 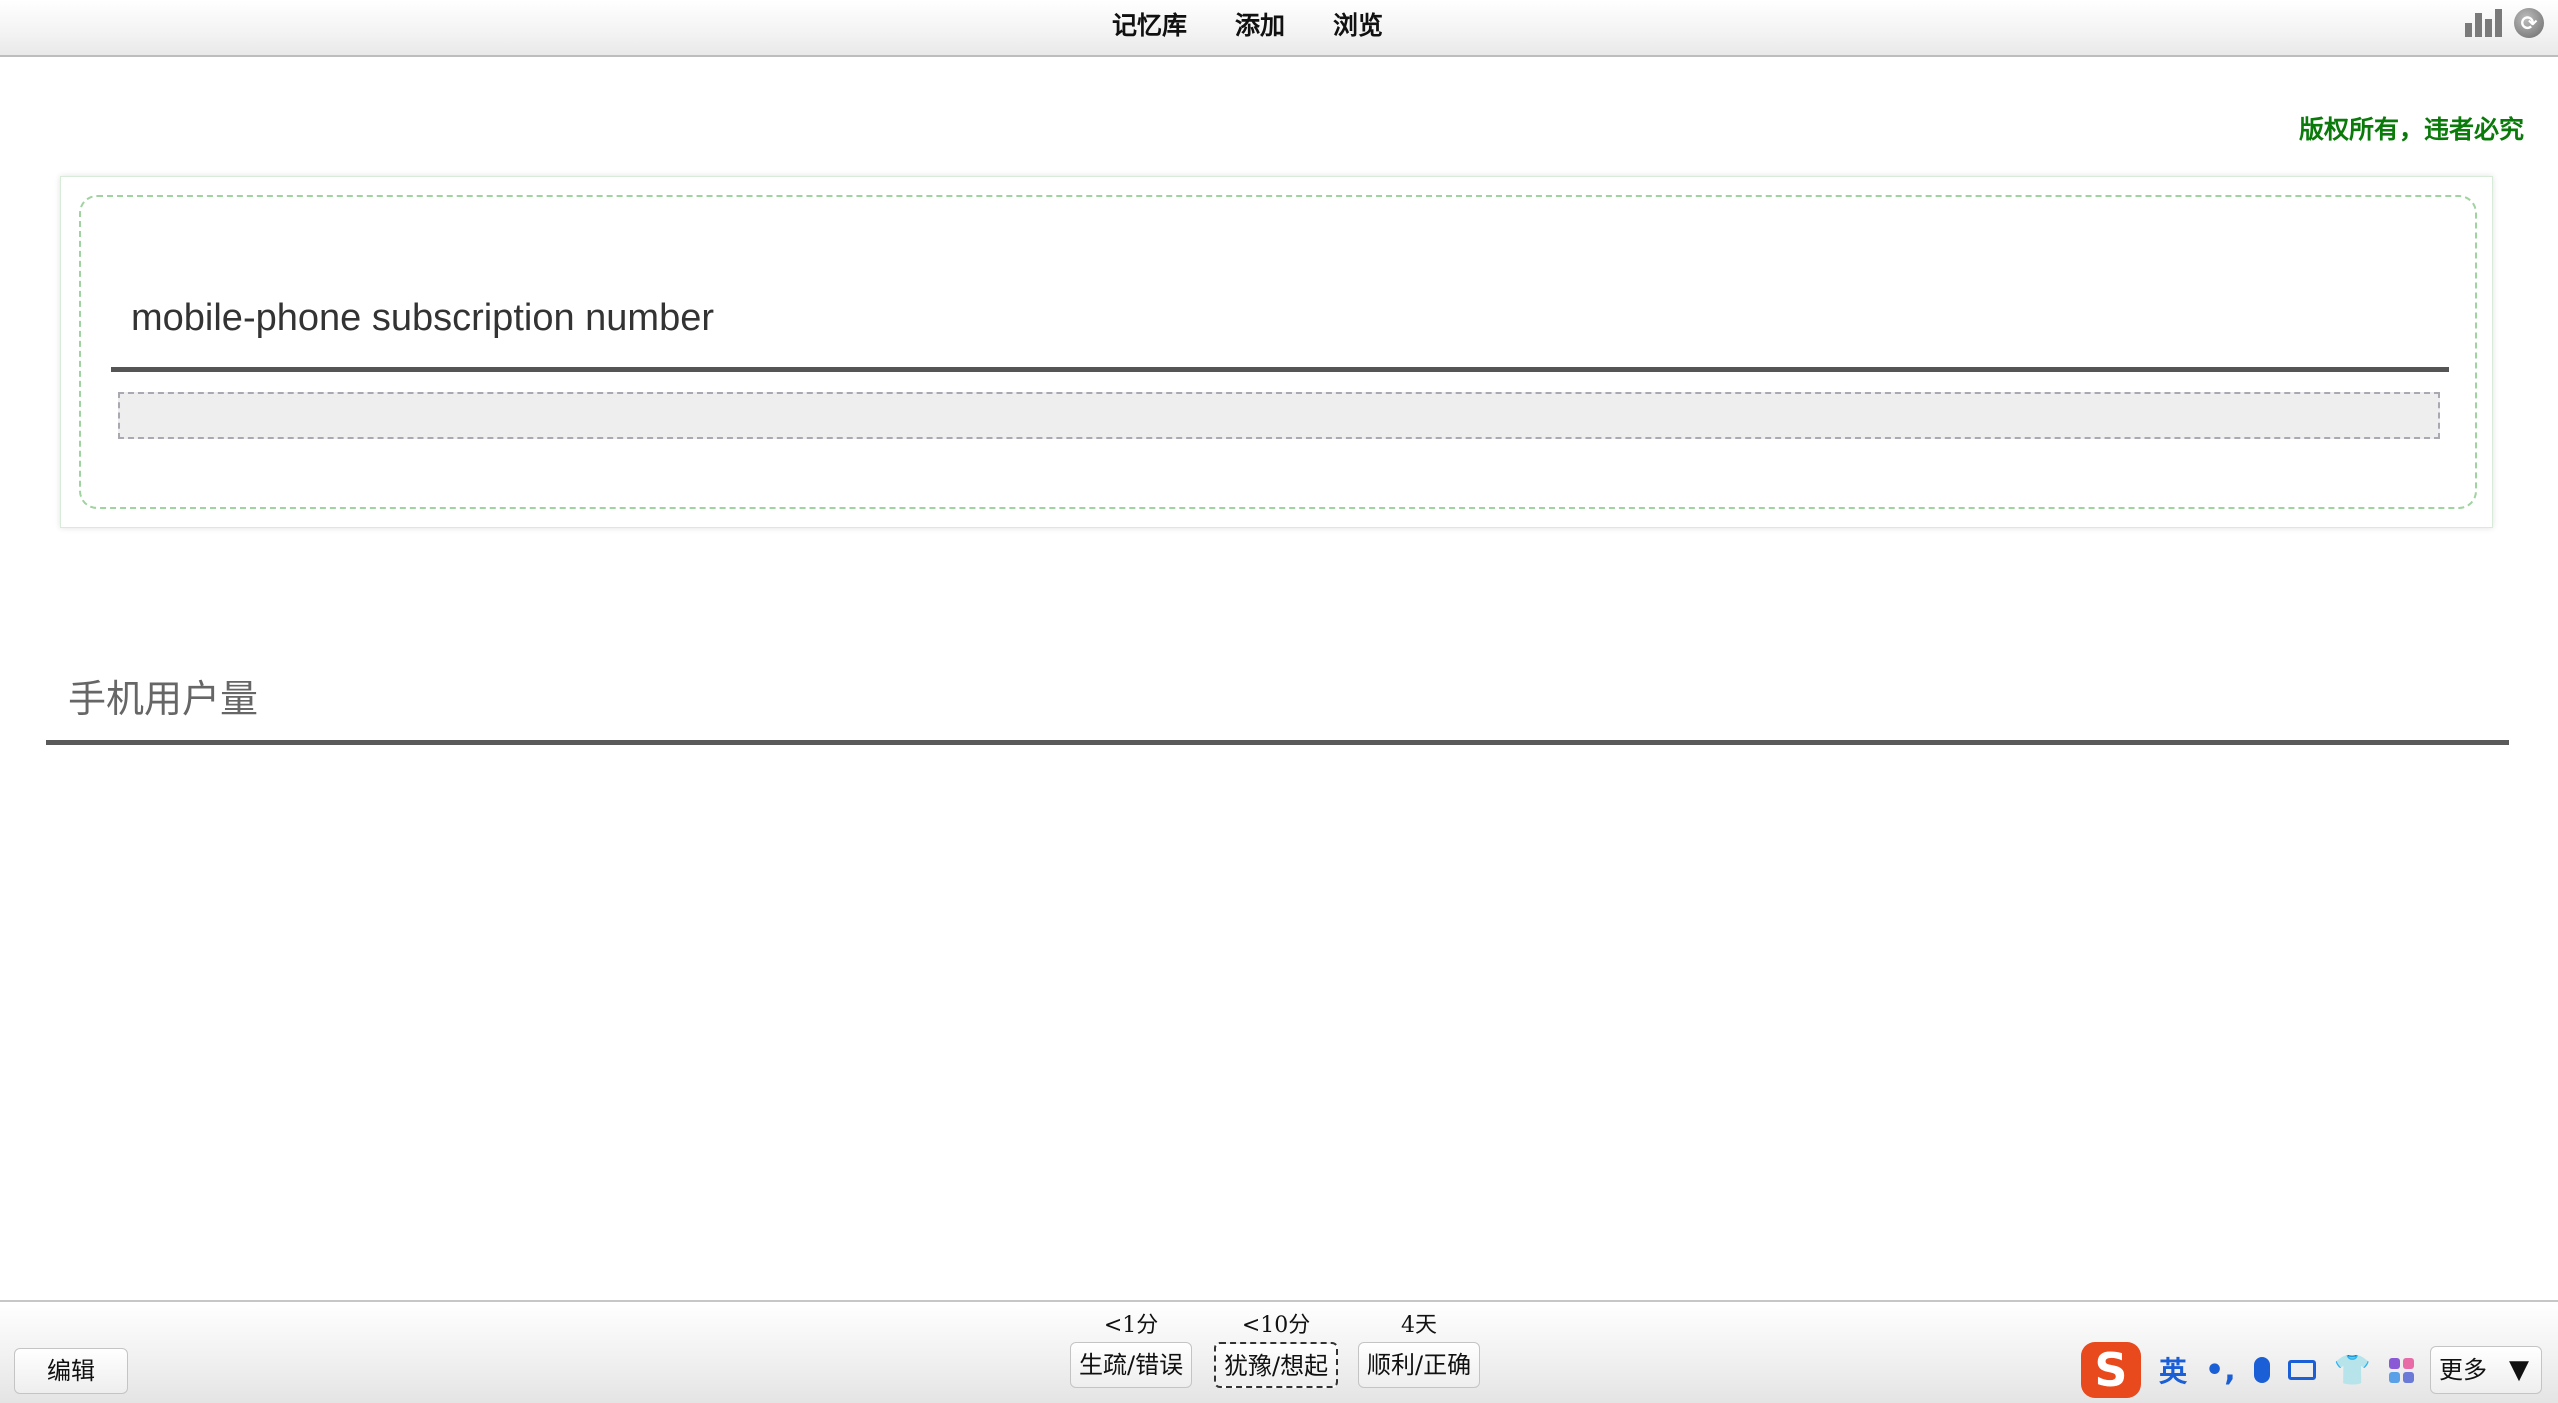 What do you see at coordinates (2261, 1370) in the screenshot?
I see `microphone-icon` at bounding box center [2261, 1370].